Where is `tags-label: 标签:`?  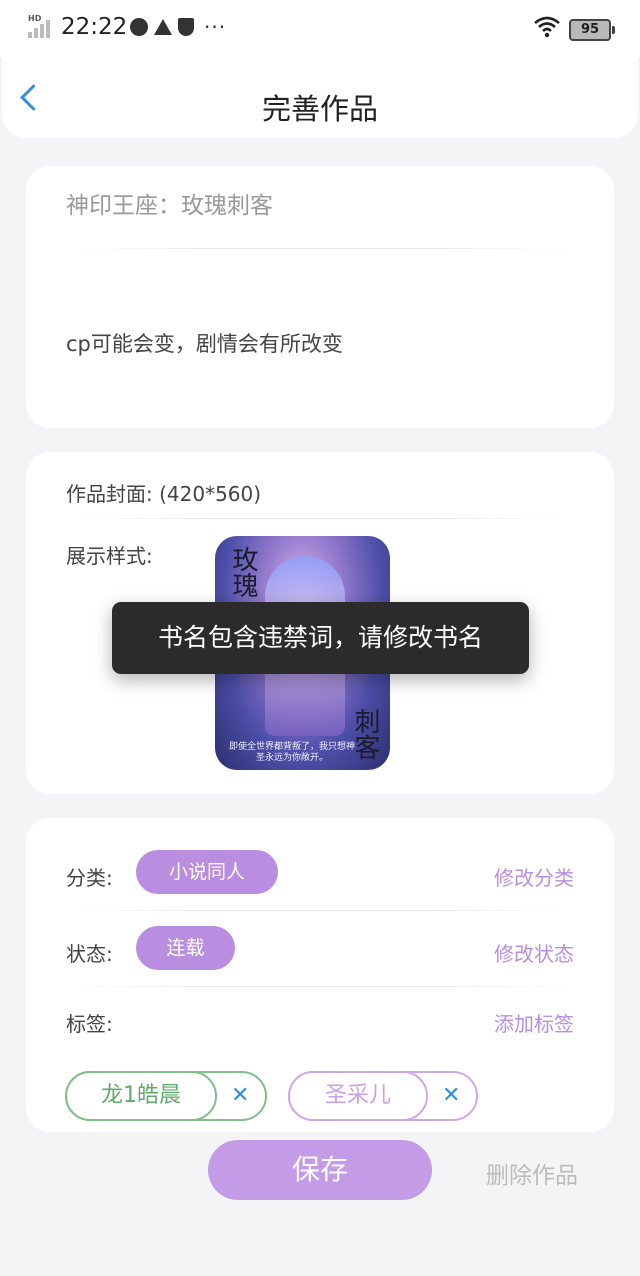
tags-label: 标签: is located at coordinates (89, 1024).